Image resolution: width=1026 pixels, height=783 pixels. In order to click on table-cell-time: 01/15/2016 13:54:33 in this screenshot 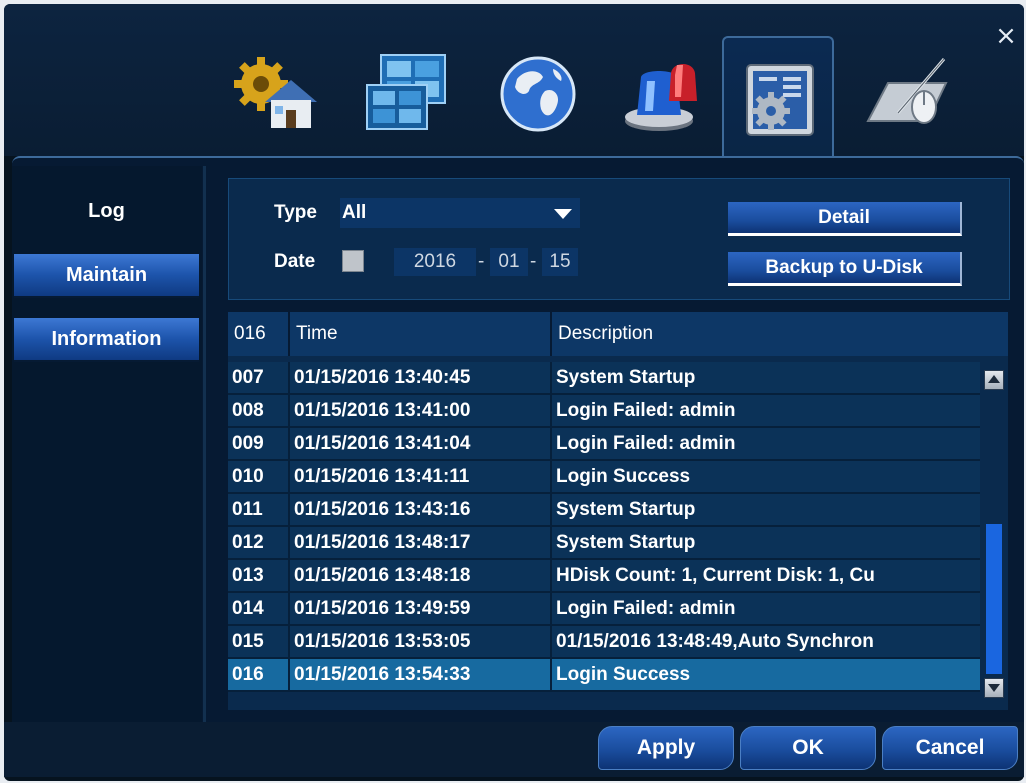, I will do `click(421, 674)`.